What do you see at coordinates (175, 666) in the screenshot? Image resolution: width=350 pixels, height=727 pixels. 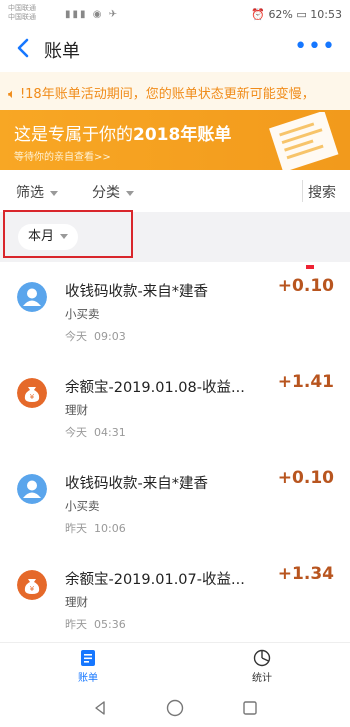 I see `tab-bar: 账单 统计` at bounding box center [175, 666].